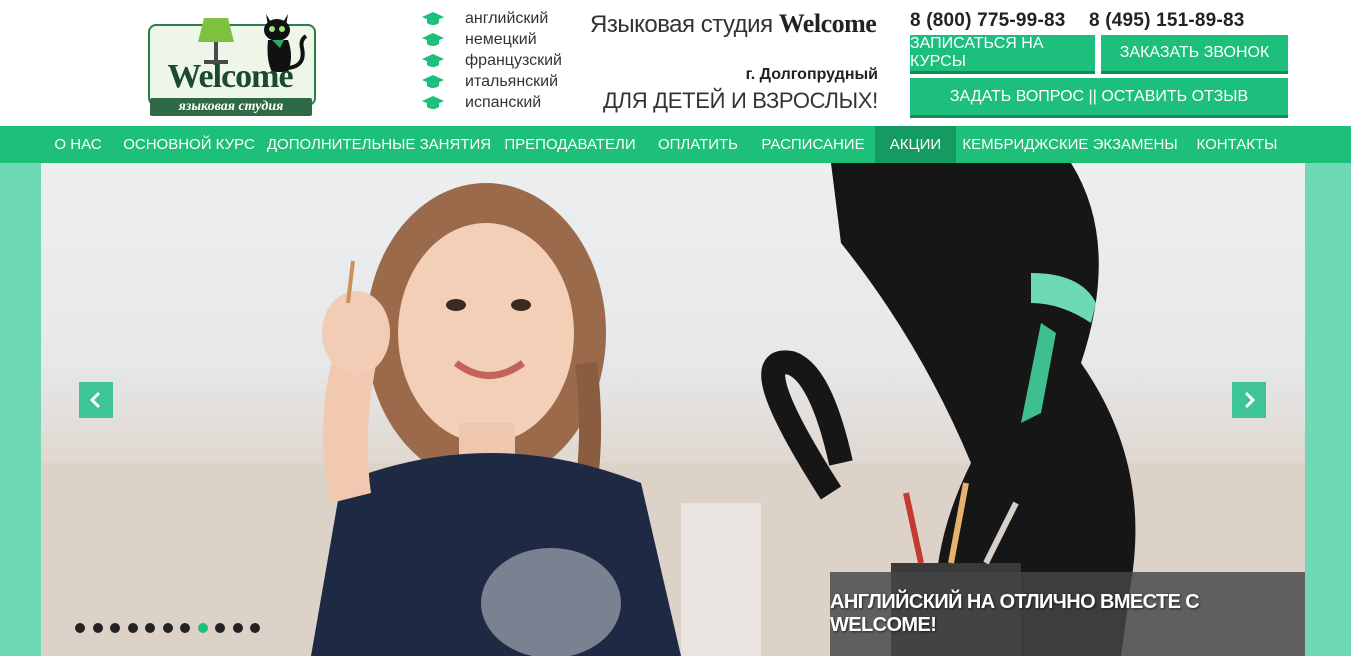 The image size is (1351, 656). What do you see at coordinates (507, 18) in the screenshot?
I see `language-label: английский` at bounding box center [507, 18].